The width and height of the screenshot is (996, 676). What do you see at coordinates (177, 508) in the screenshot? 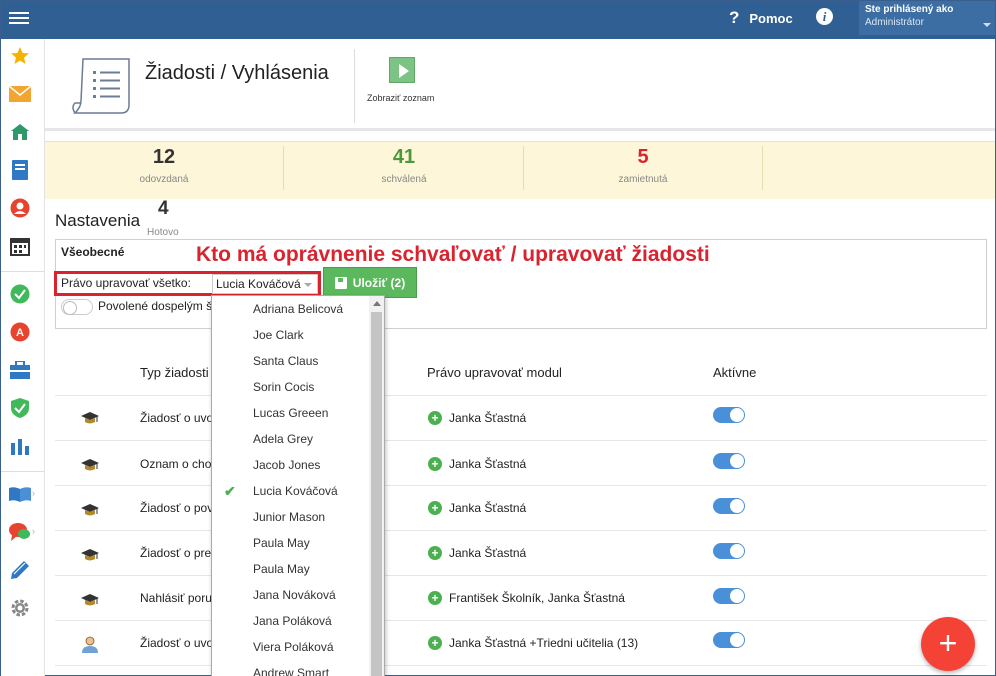
I see `row-type: Žiadosť o pov` at bounding box center [177, 508].